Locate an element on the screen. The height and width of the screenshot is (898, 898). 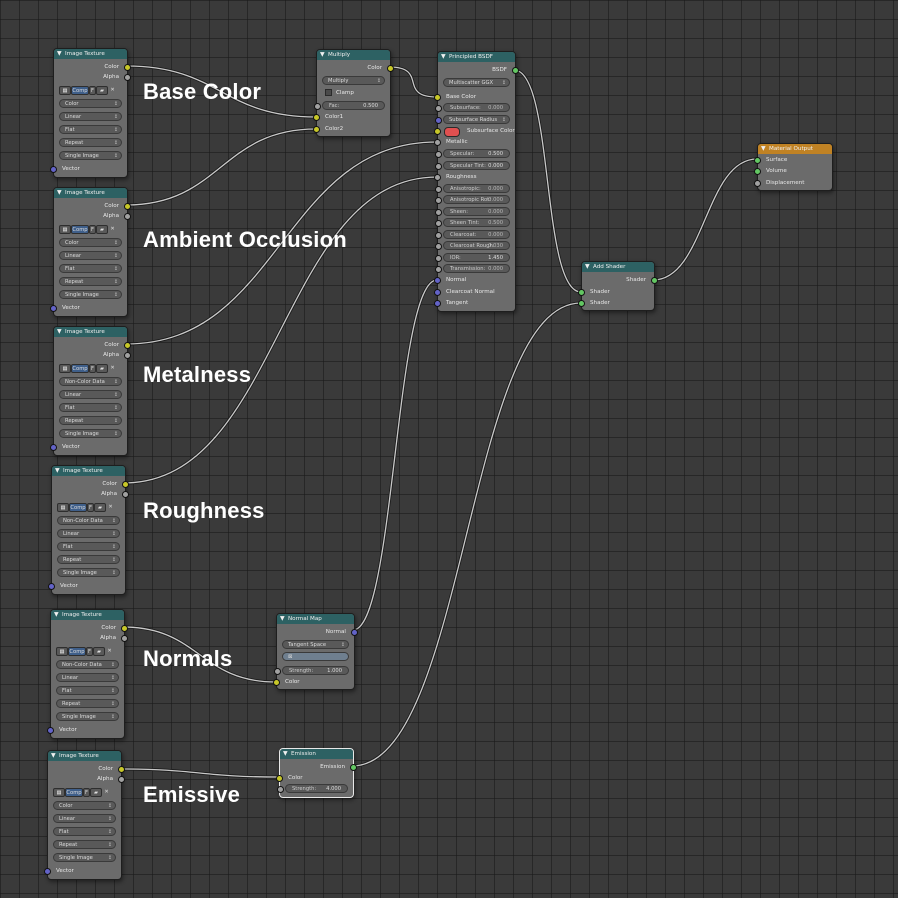
blend-type-select: Multiply is located at coordinates (353, 81).